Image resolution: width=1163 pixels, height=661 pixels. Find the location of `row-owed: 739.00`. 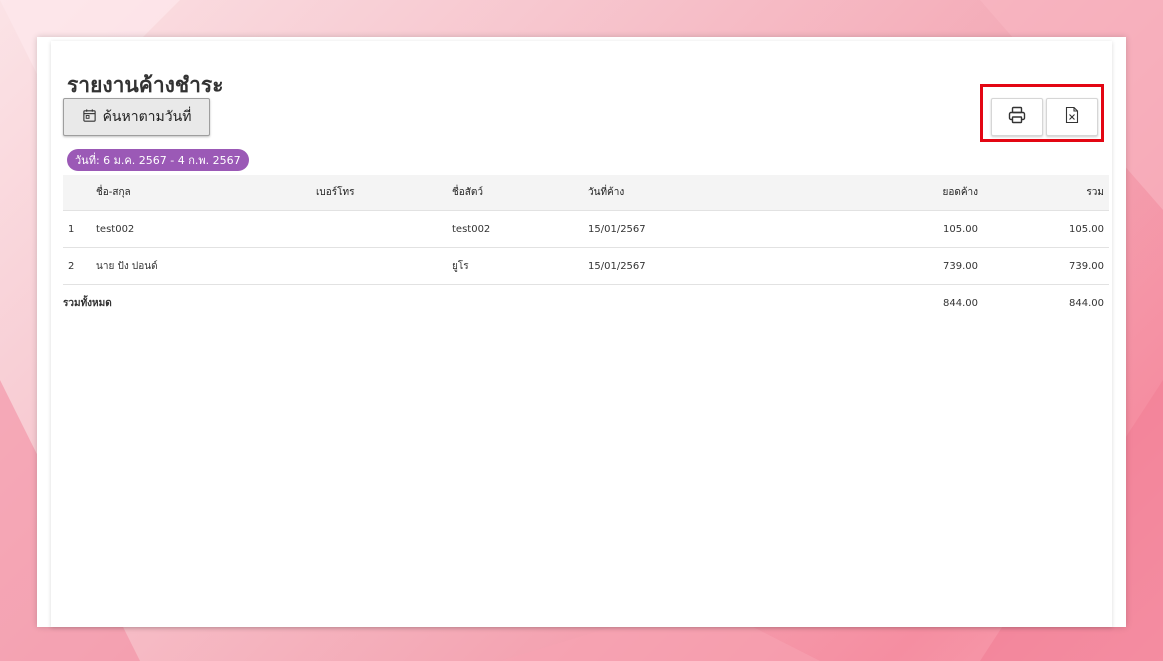

row-owed: 739.00 is located at coordinates (933, 266).